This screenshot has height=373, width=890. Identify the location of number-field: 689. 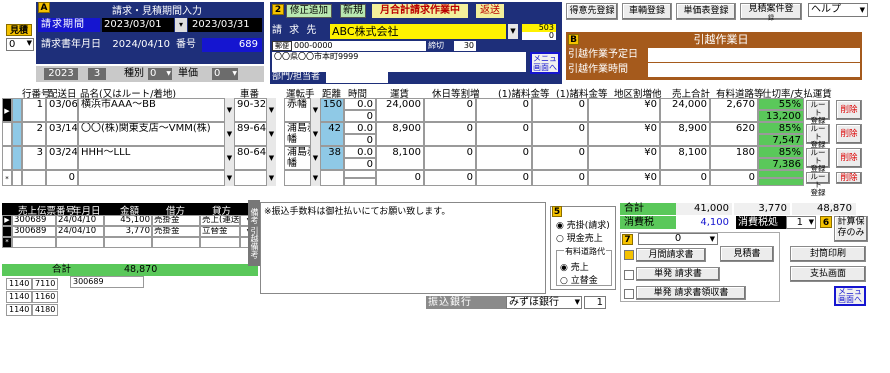
(232, 45).